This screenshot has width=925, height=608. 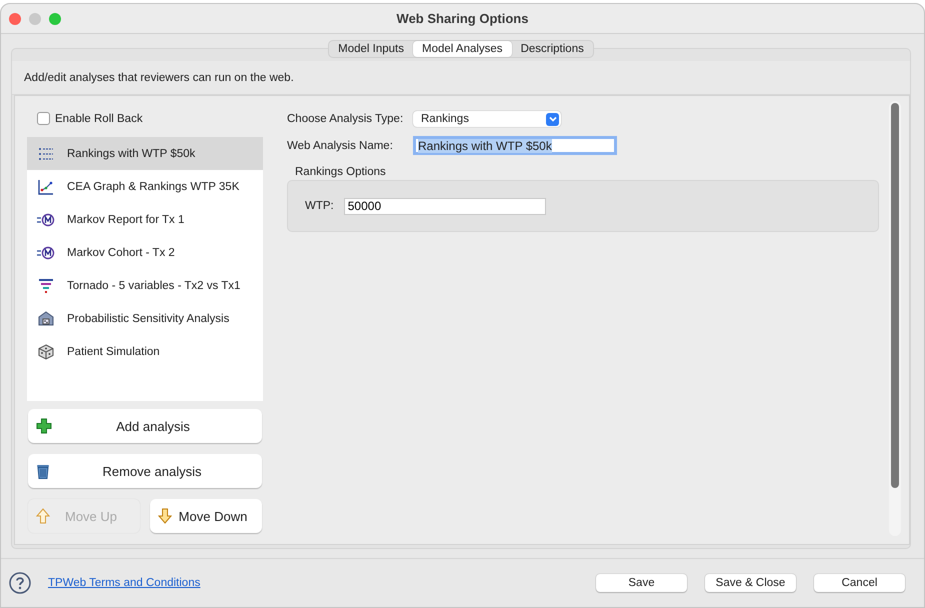 I want to click on analysis-list-item: Markov Report for Tx 1, so click(x=145, y=219).